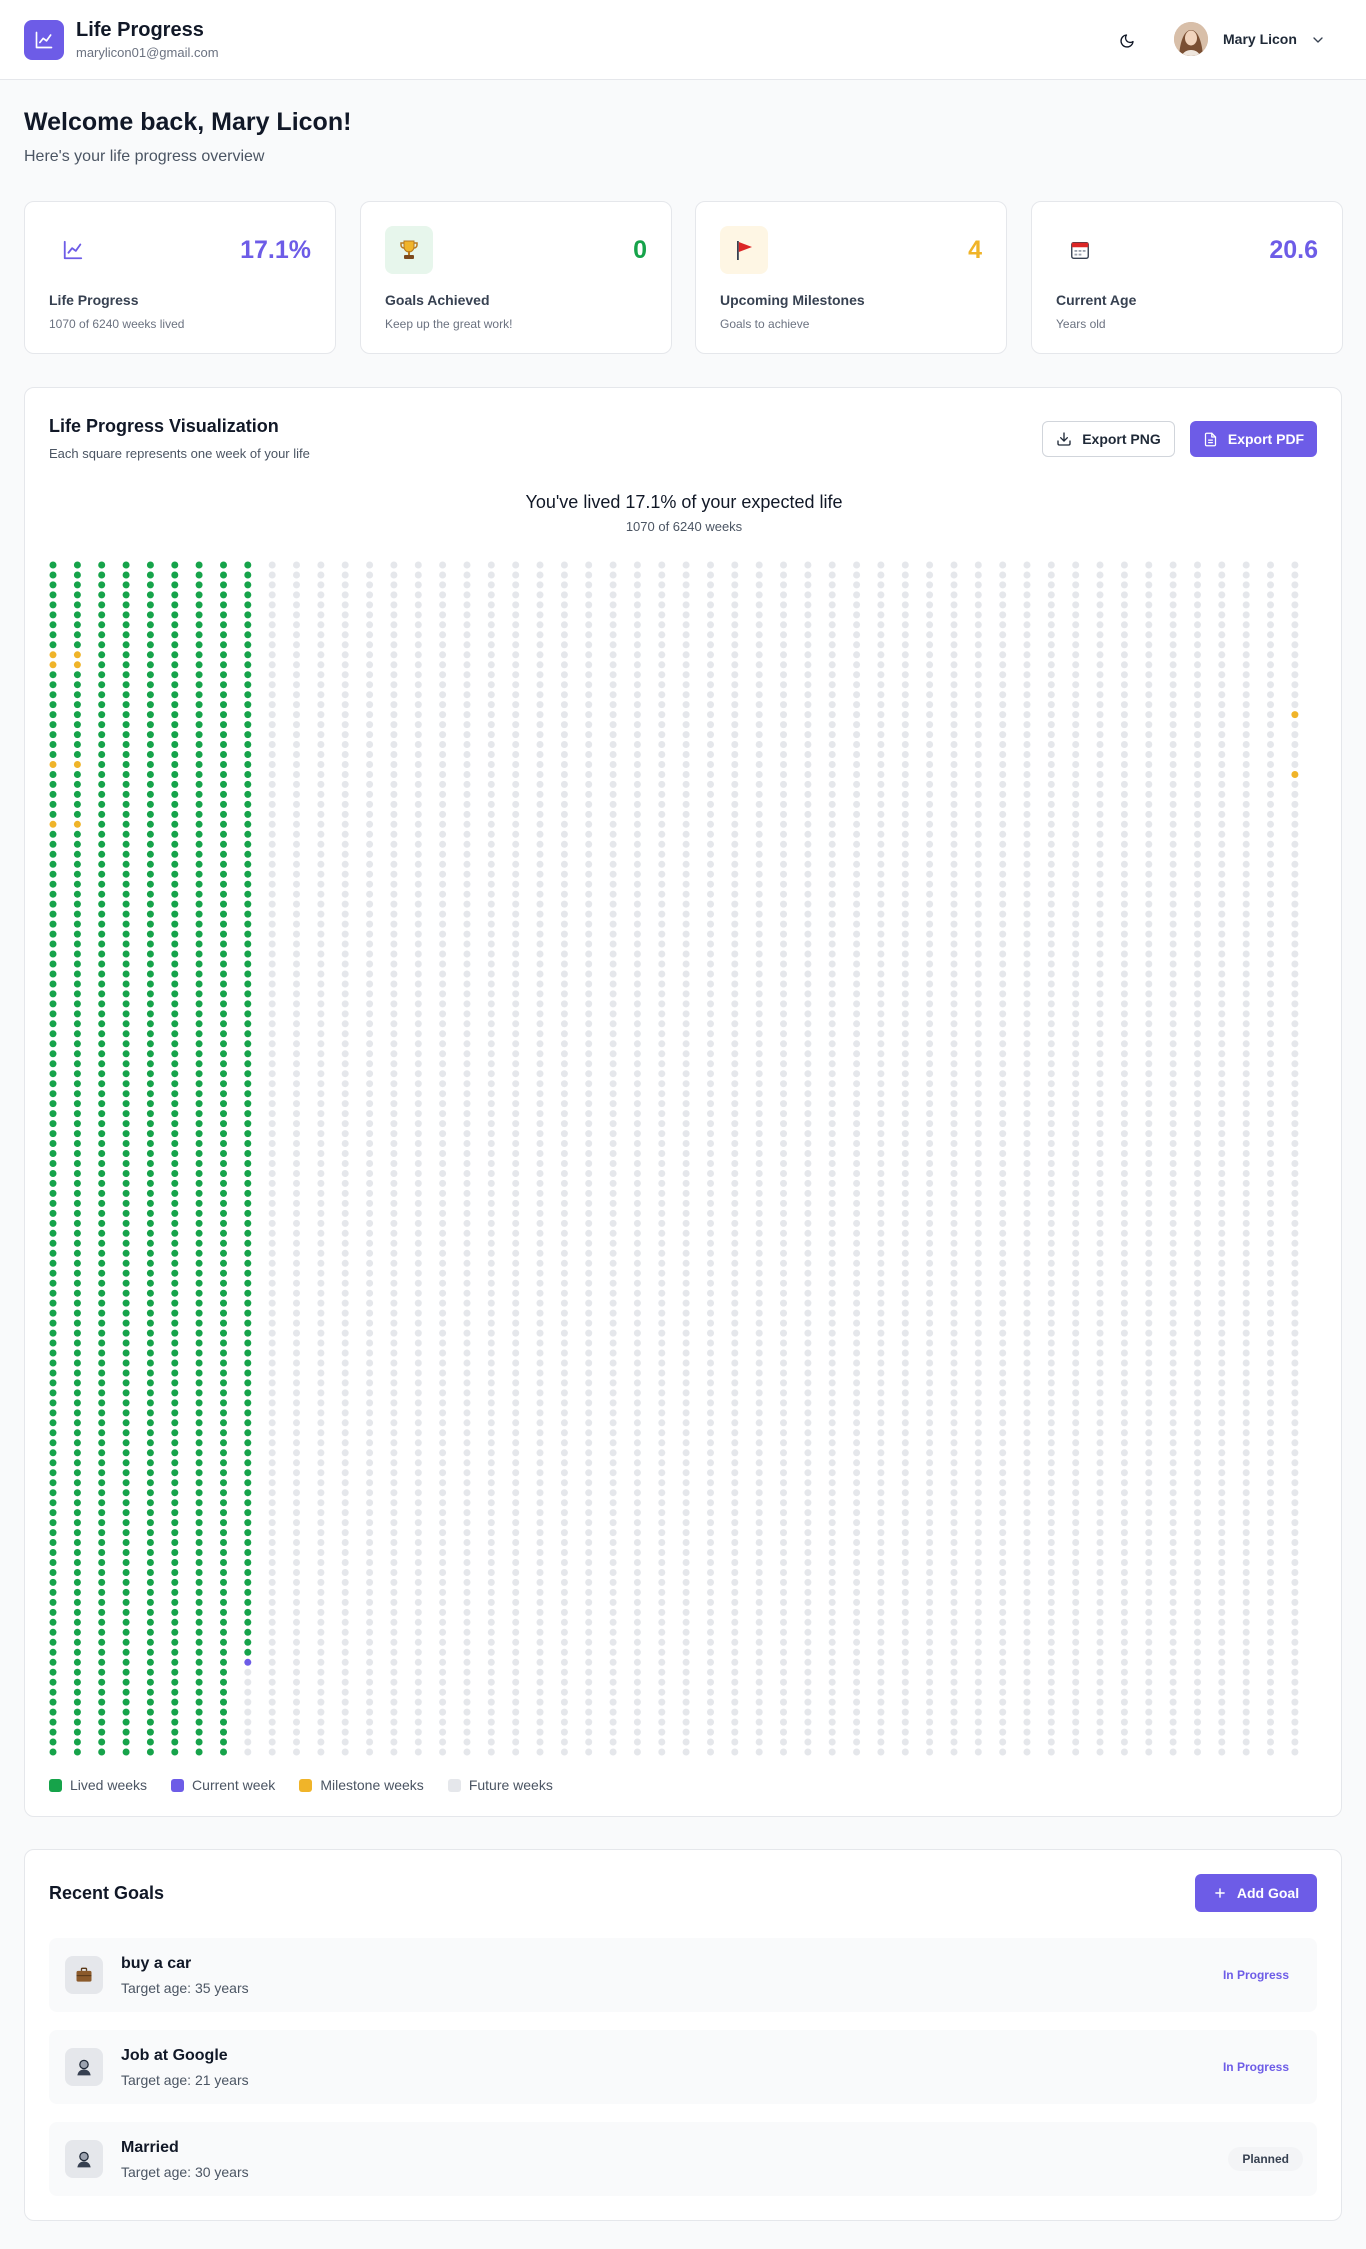 The width and height of the screenshot is (1366, 2249). I want to click on avatar, so click(1191, 39).